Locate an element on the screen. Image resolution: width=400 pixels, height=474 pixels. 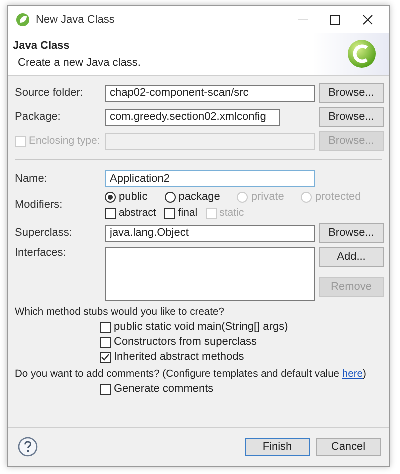
description-text: Create a new Java class. is located at coordinates (79, 62).